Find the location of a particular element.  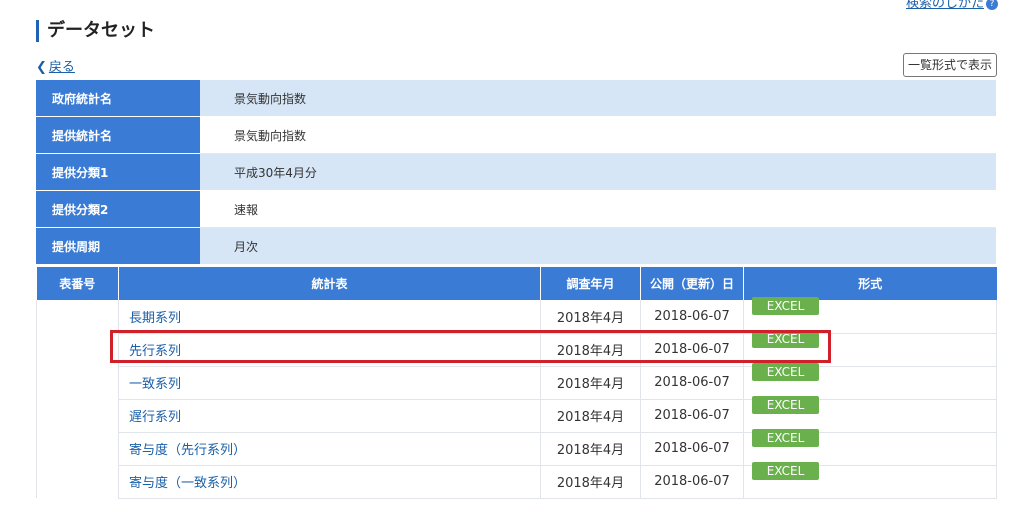

col-header-format: 形式 is located at coordinates (870, 283).